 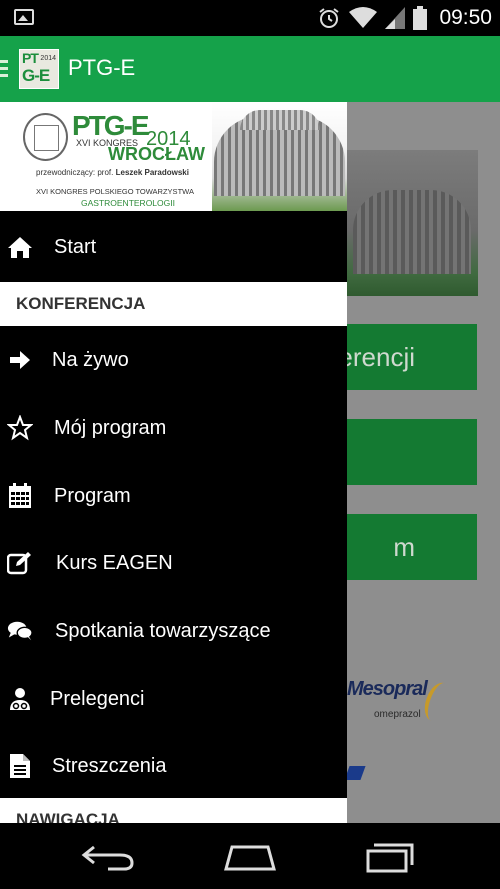 I want to click on home-nav-icon, so click(x=250, y=855).